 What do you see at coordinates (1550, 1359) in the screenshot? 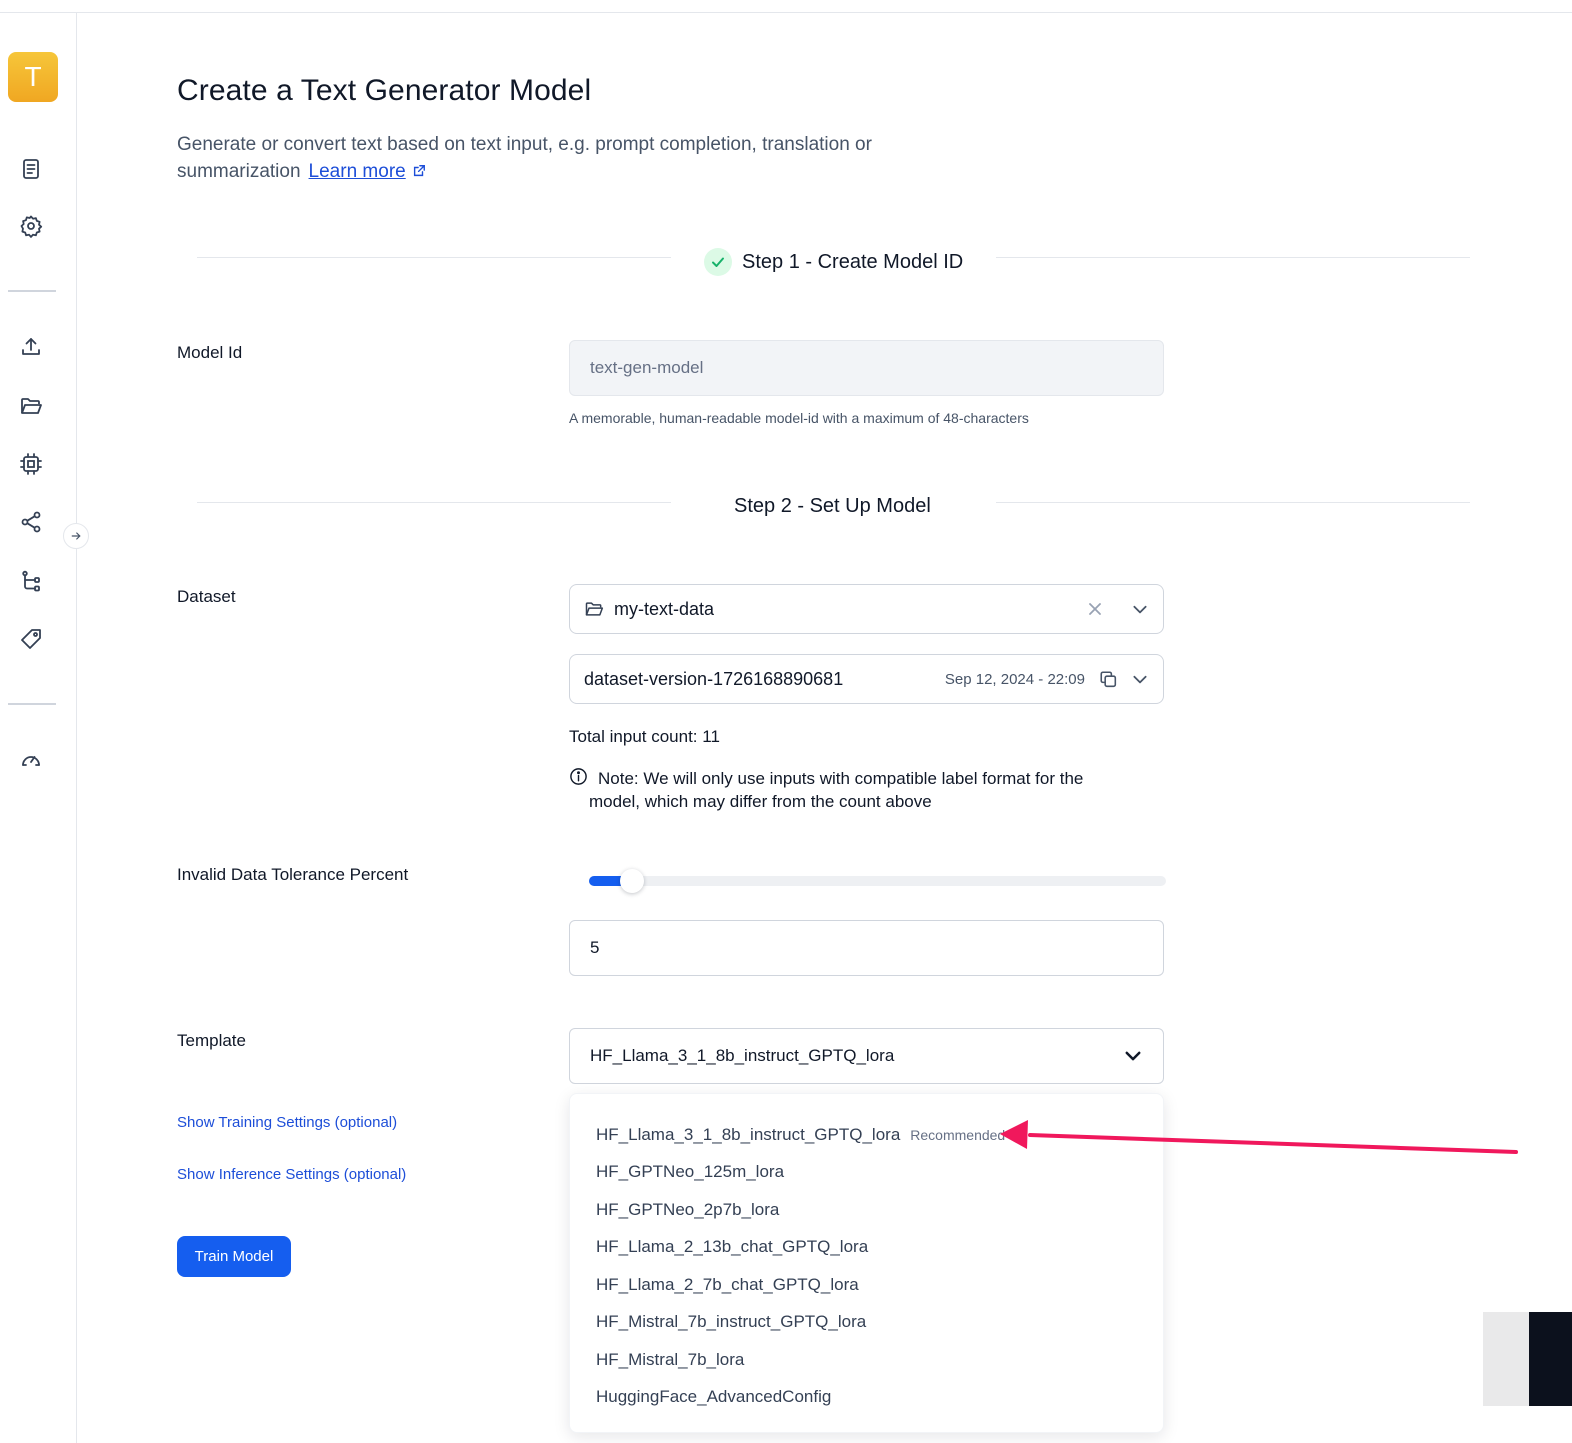
I see `corner-block-dark` at bounding box center [1550, 1359].